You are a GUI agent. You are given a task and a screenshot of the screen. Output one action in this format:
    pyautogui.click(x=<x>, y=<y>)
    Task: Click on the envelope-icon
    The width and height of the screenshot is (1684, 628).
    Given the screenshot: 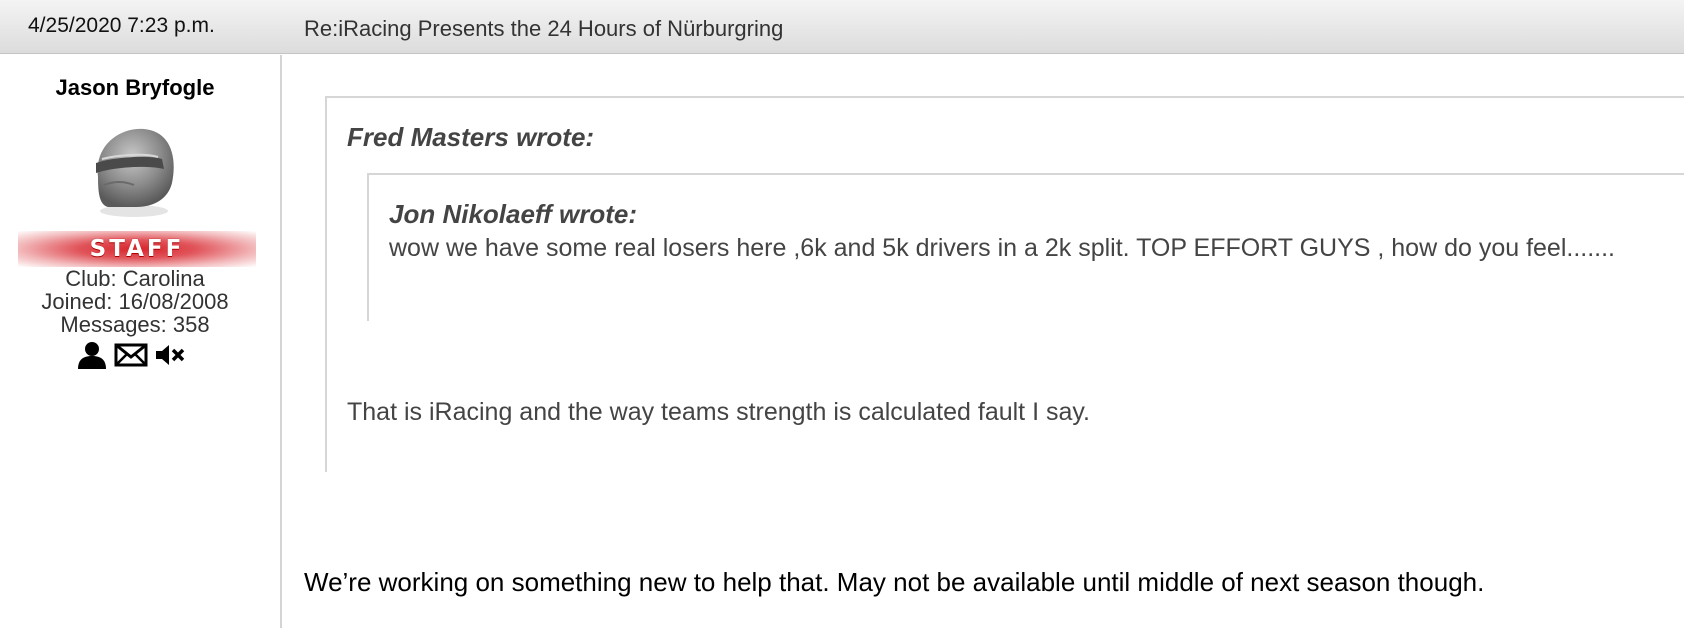 What is the action you would take?
    pyautogui.click(x=131, y=357)
    